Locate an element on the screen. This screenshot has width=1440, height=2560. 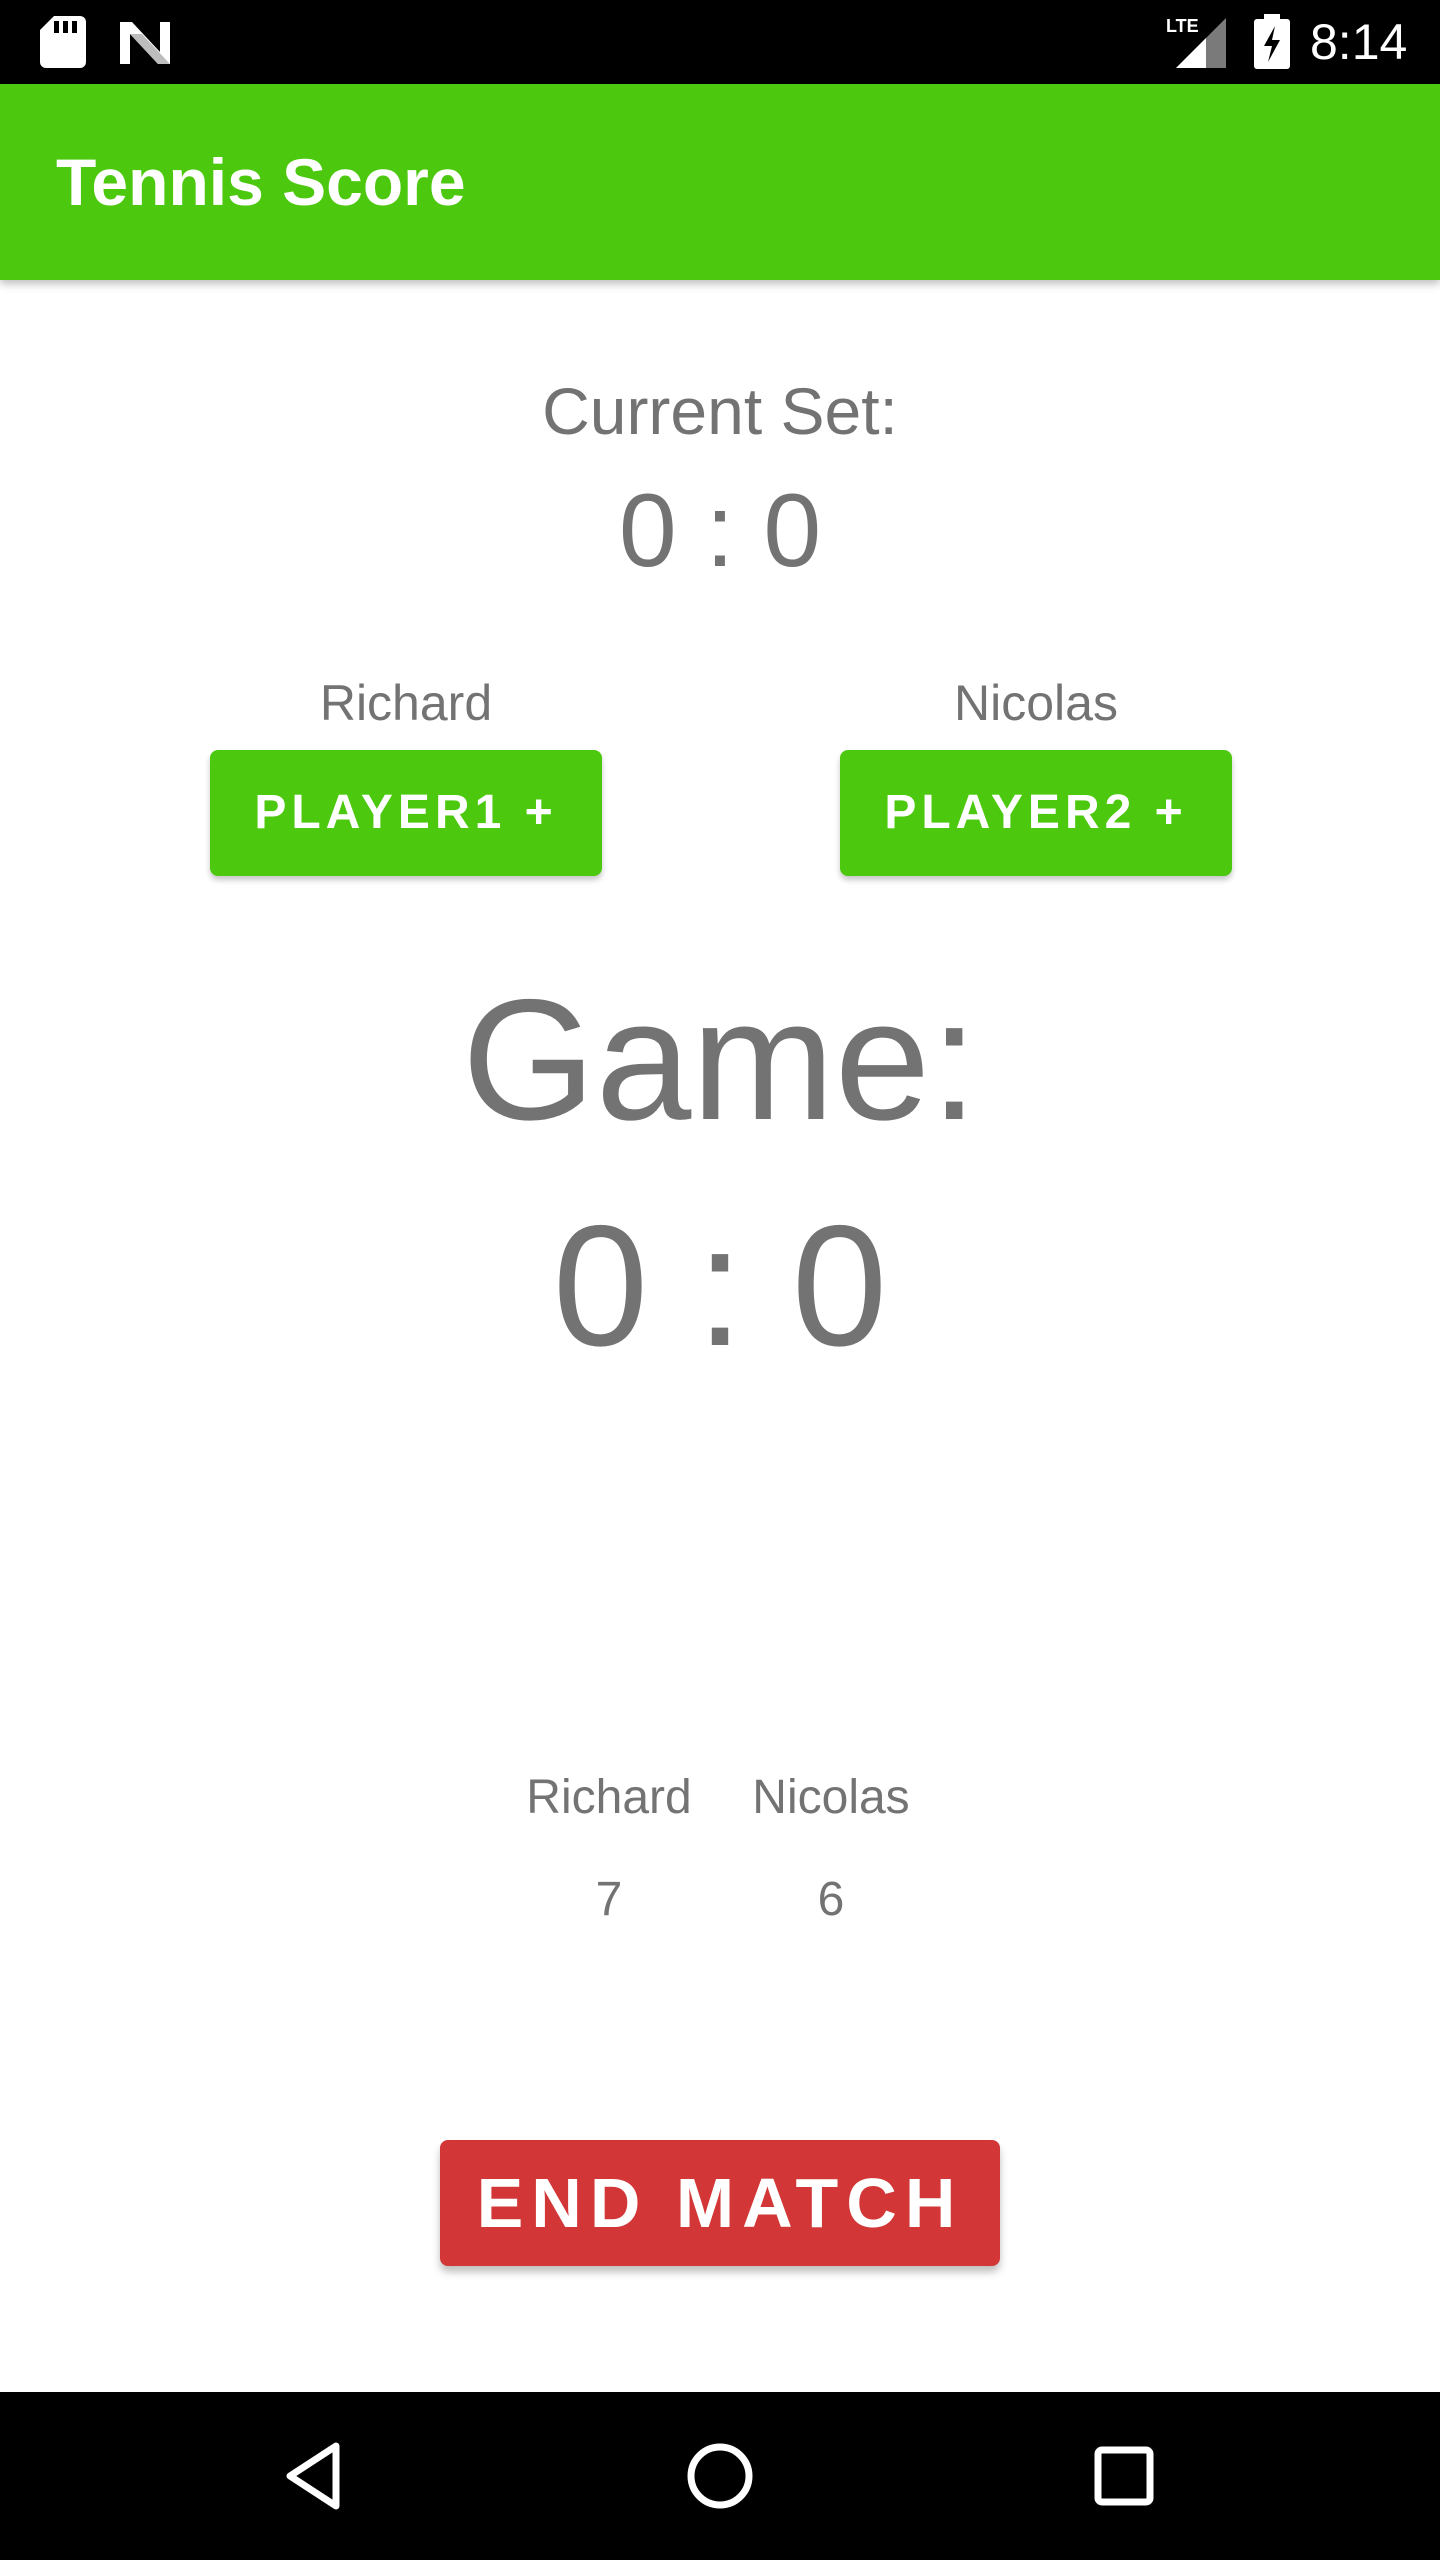
navigation-bar is located at coordinates (720, 2476).